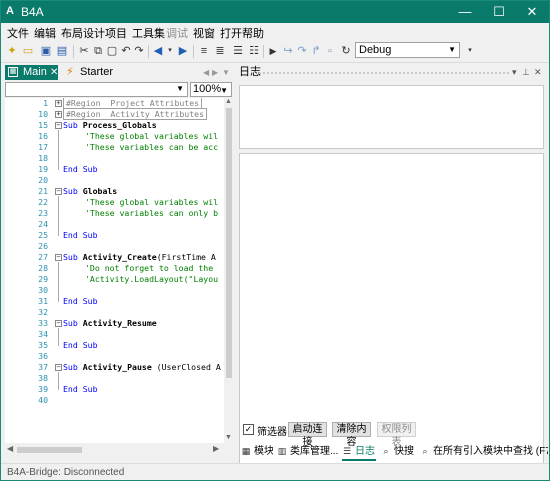 Image resolution: width=550 pixels, height=481 pixels. I want to click on tab-main: ▦ Main ✕, so click(31, 72).